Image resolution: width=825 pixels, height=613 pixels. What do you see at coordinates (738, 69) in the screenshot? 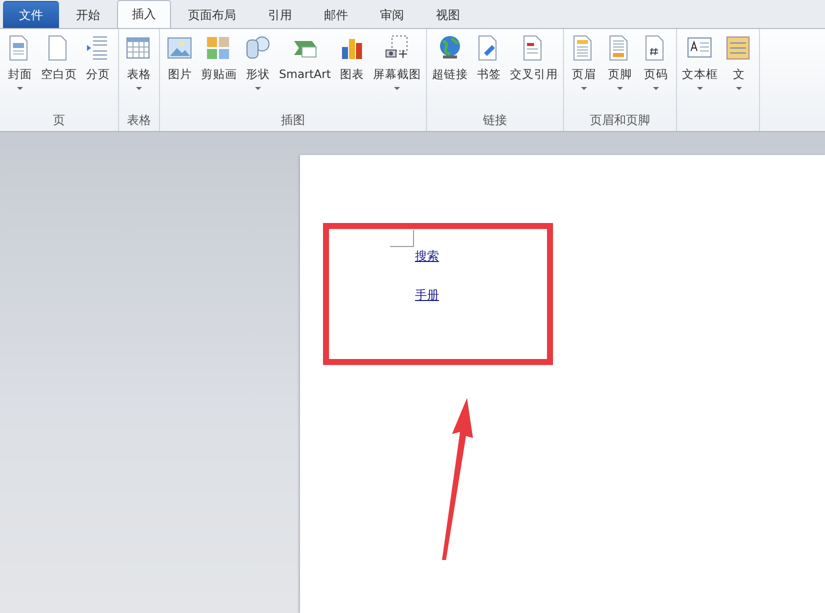
I see `ribbon-button: 文` at bounding box center [738, 69].